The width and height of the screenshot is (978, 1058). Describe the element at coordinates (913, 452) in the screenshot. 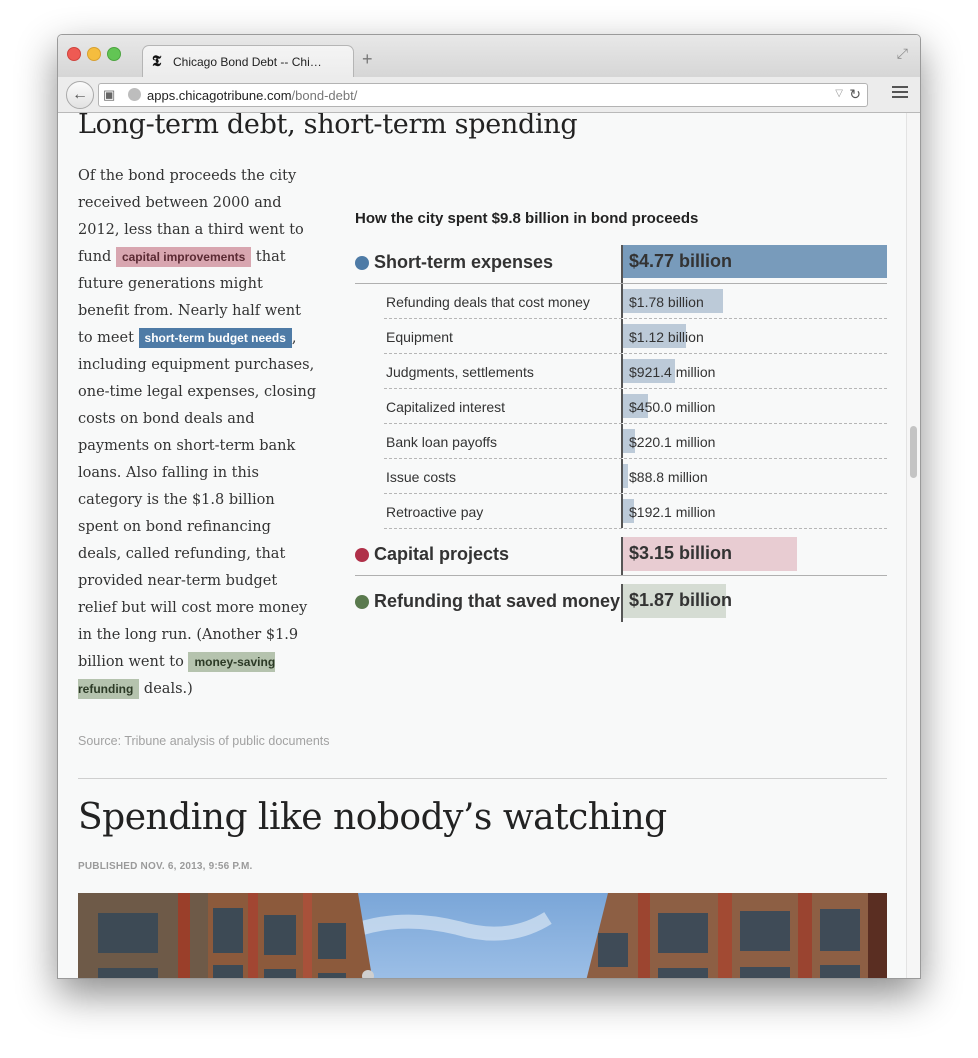

I see `scrollbar-thumb` at that location.